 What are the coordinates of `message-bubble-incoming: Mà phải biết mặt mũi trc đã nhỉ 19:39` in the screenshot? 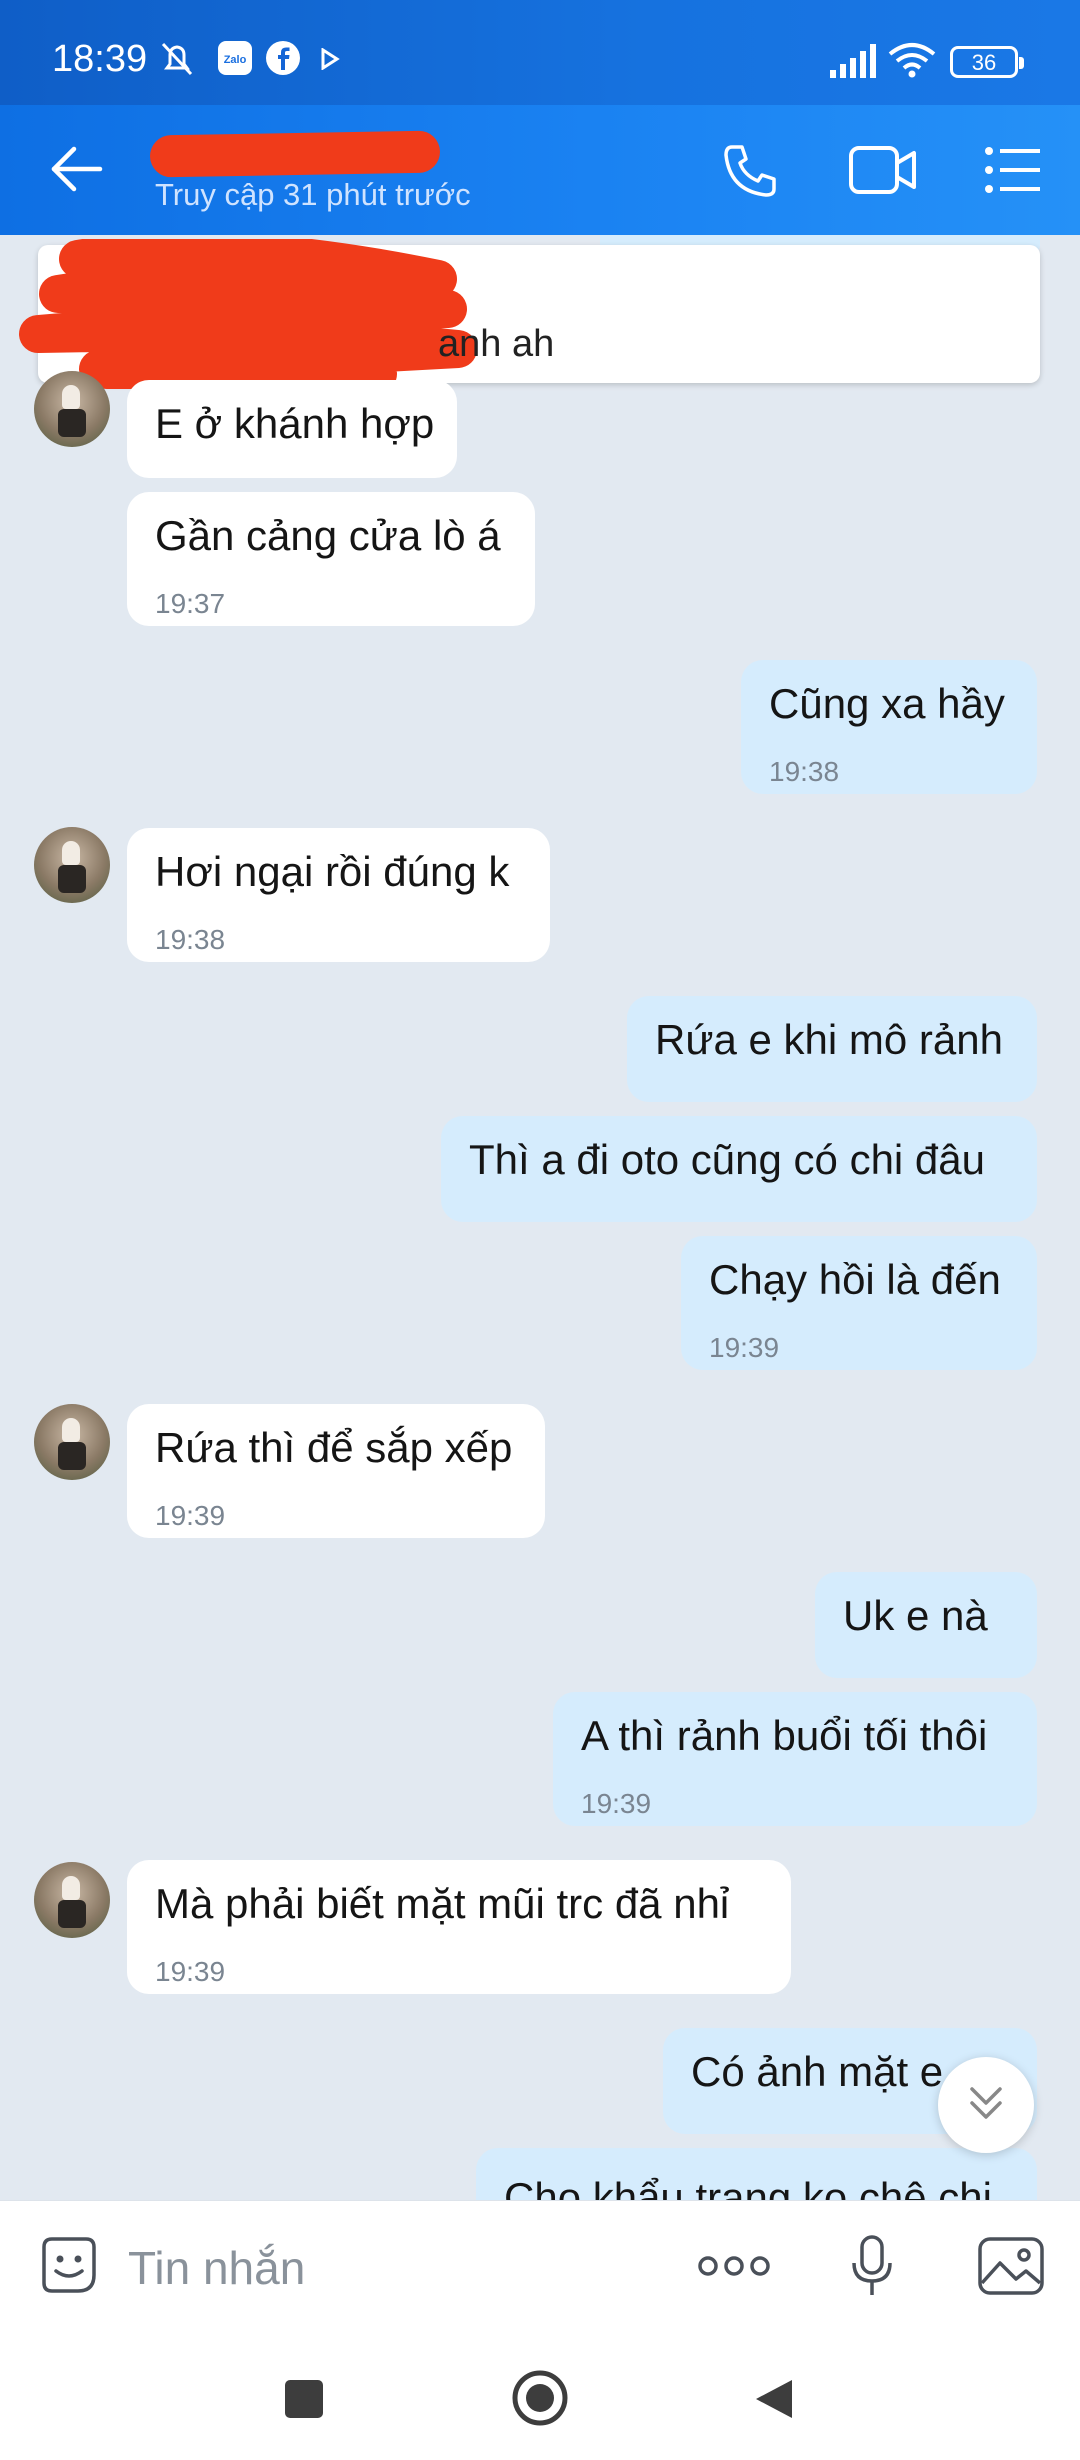 It's located at (459, 1927).